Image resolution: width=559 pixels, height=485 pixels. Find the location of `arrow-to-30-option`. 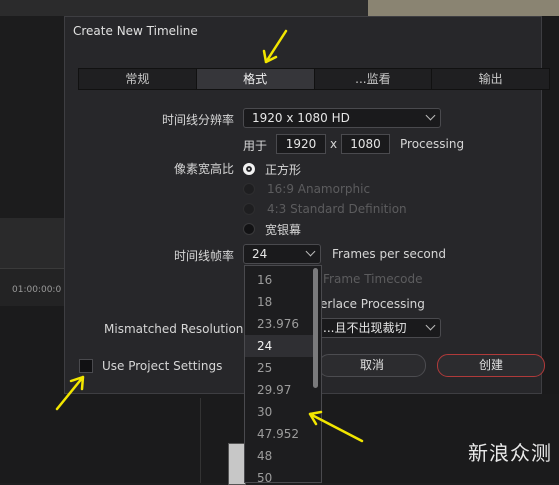

arrow-to-30-option is located at coordinates (336, 426).